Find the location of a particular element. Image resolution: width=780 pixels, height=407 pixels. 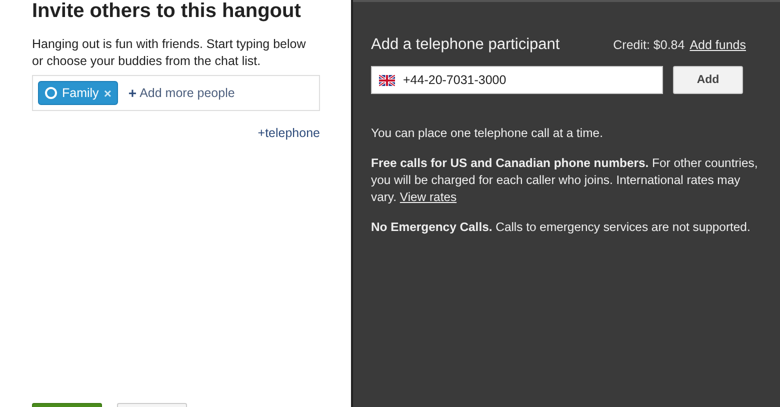

plus-icon: + is located at coordinates (132, 93).